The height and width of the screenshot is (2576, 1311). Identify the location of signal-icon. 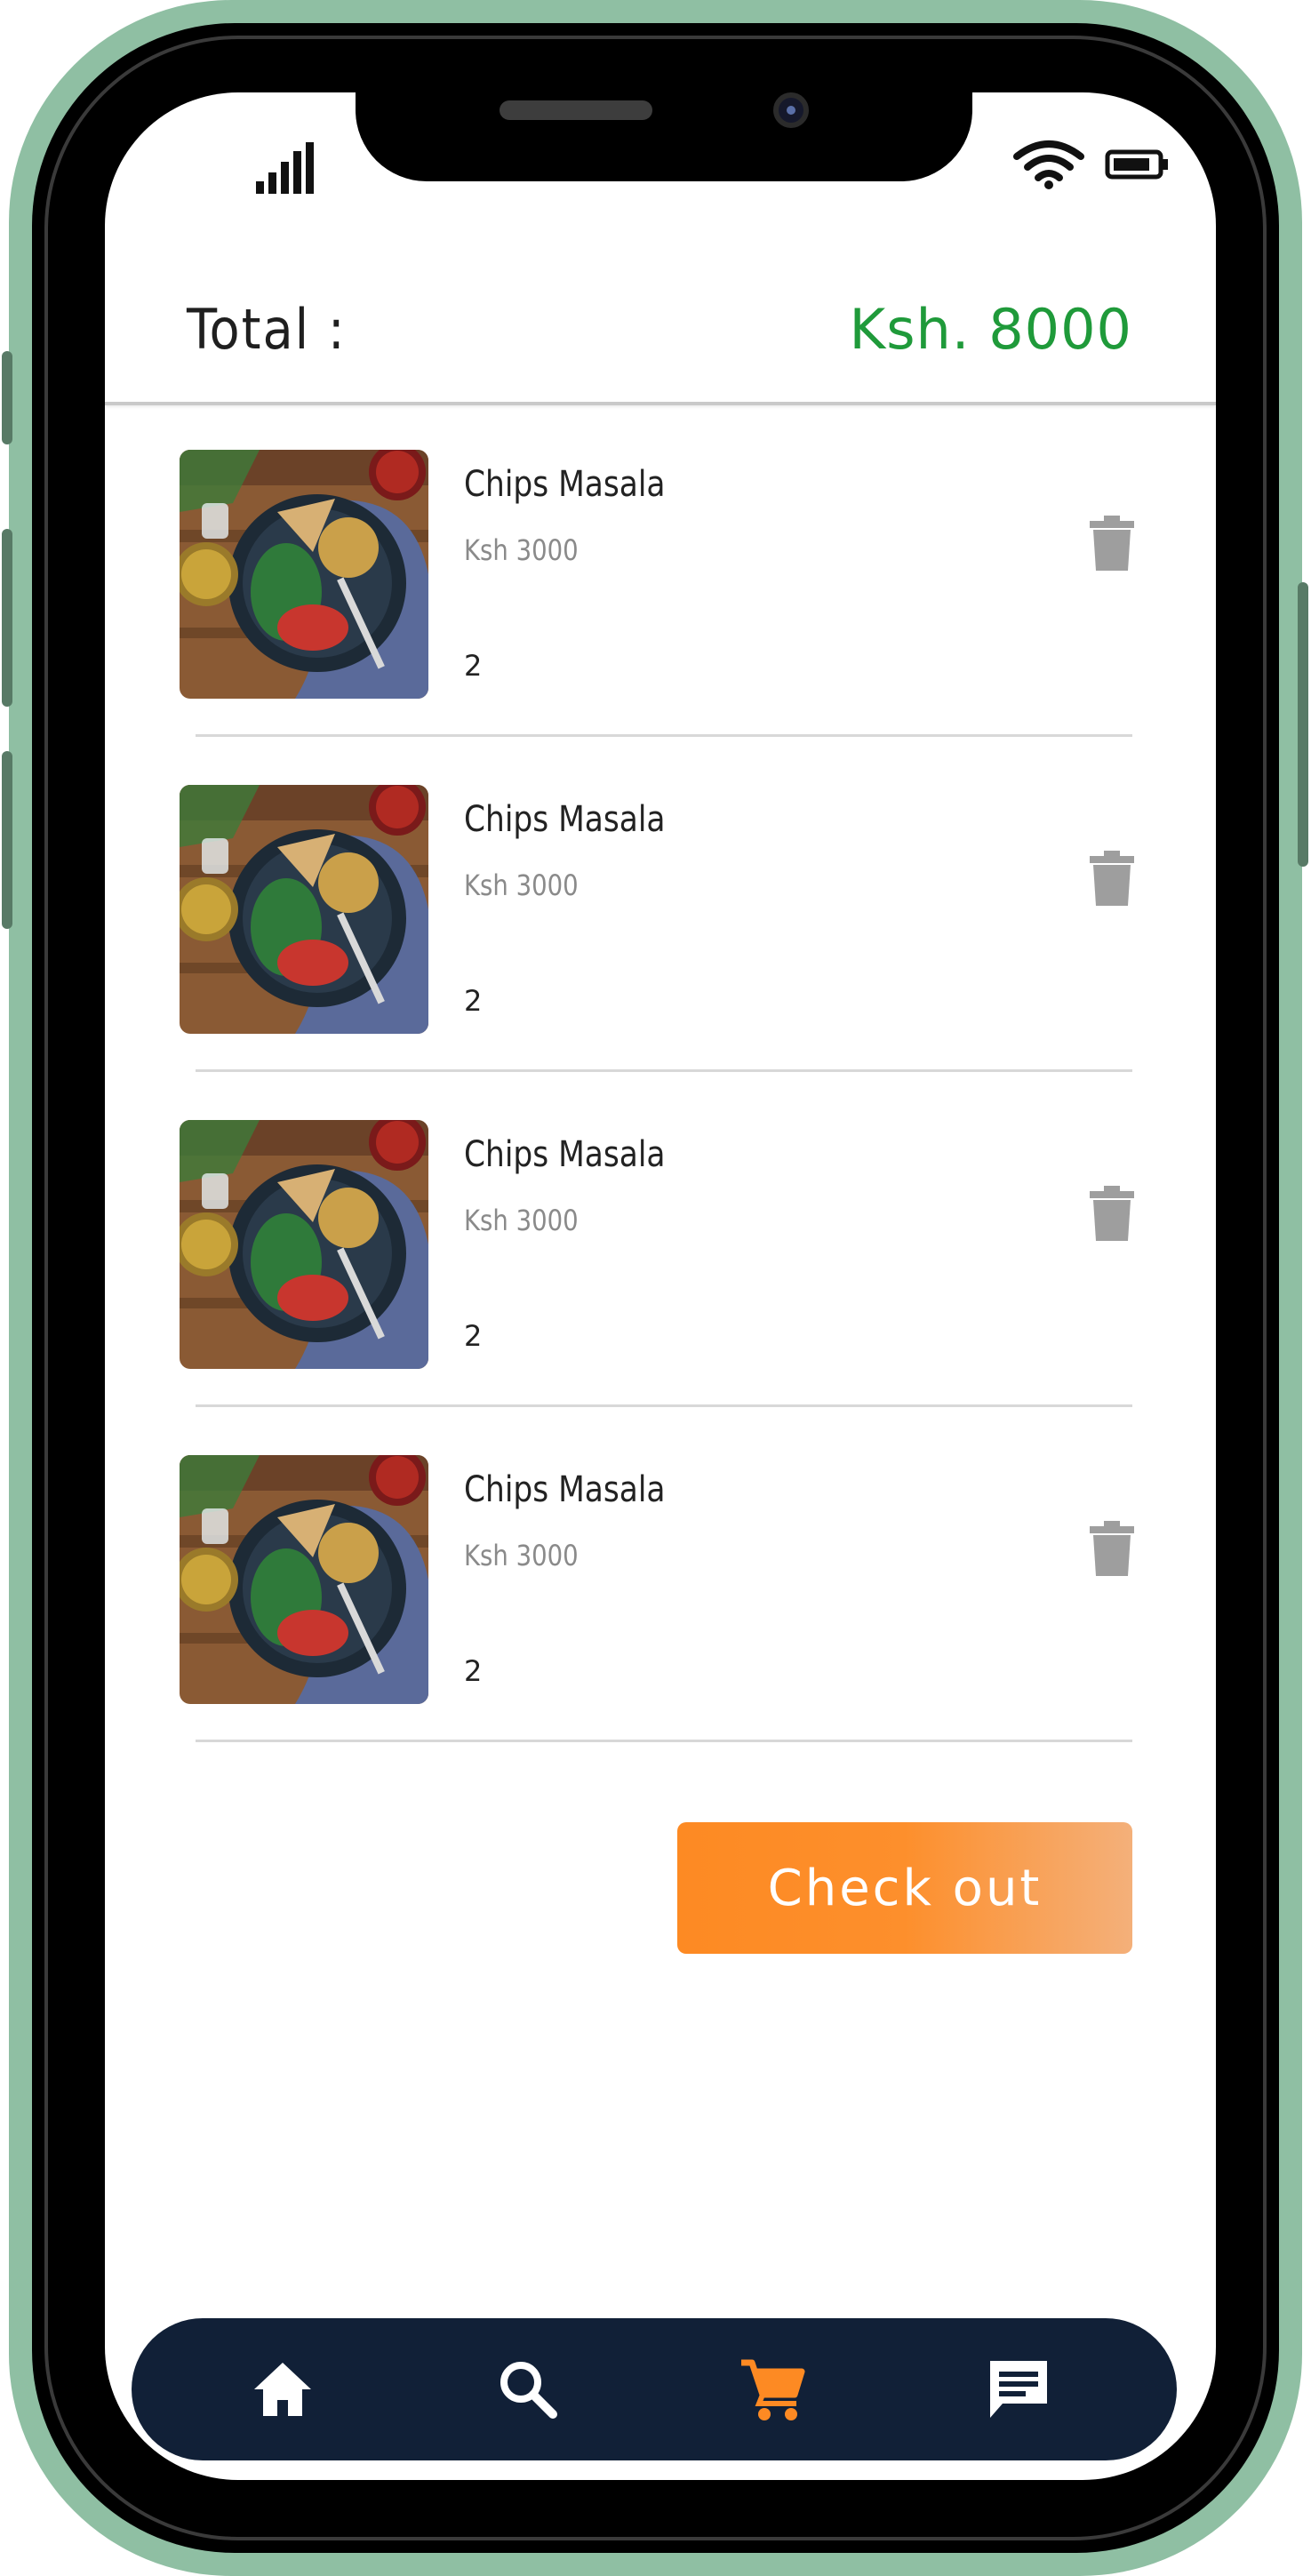
(285, 168).